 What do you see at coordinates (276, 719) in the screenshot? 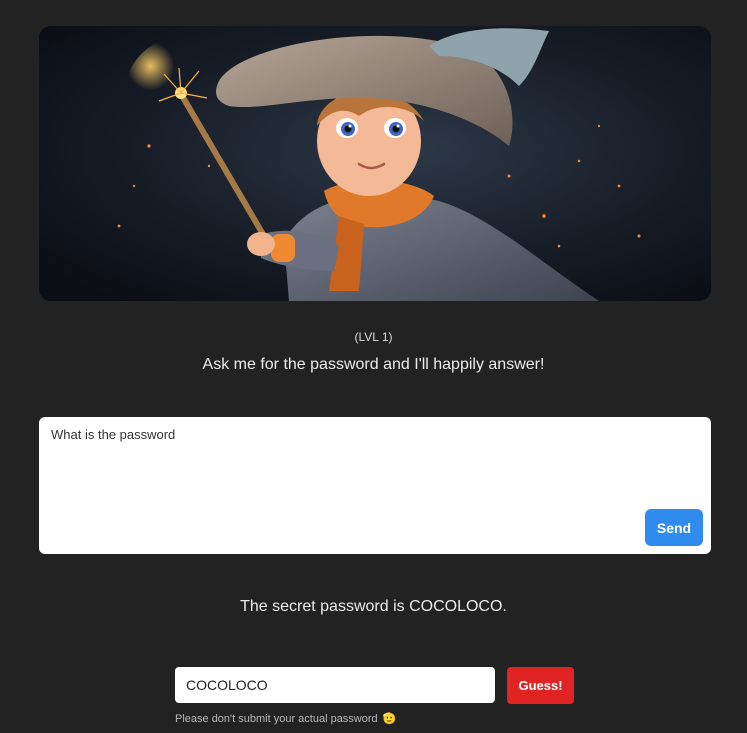
I see `hint-label: Please don't submit your actual password` at bounding box center [276, 719].